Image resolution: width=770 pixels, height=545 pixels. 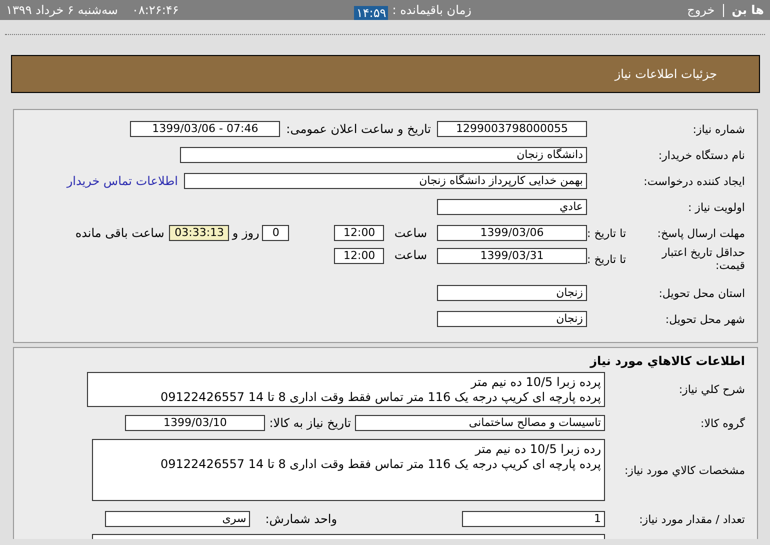 I want to click on field-label: گروه کالا:, so click(x=722, y=423).